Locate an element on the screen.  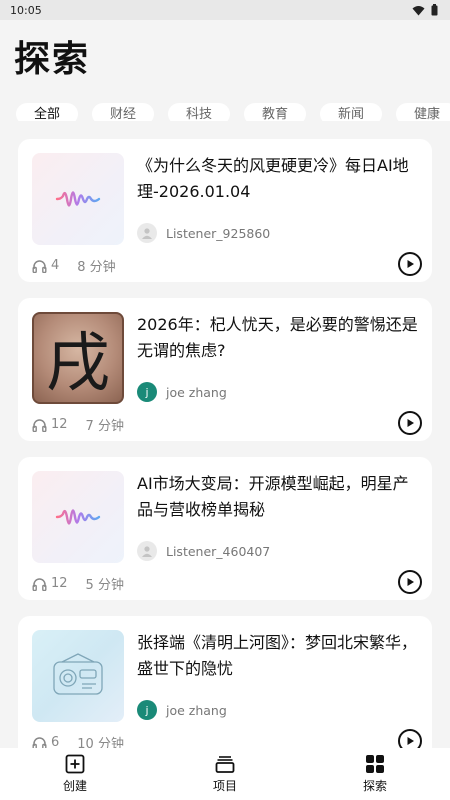
calligraphy-image: 戌 is located at coordinates (78, 358).